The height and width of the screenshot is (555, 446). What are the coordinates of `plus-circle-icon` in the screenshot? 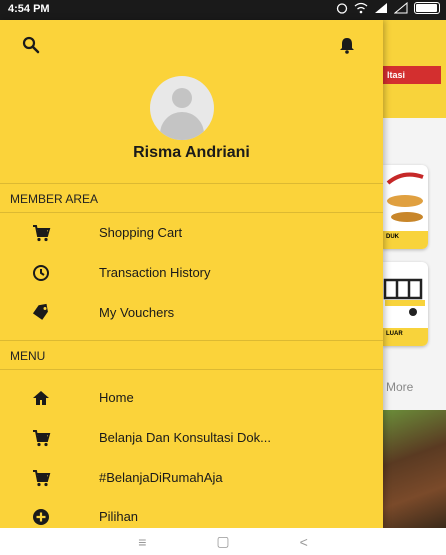 It's located at (41, 517).